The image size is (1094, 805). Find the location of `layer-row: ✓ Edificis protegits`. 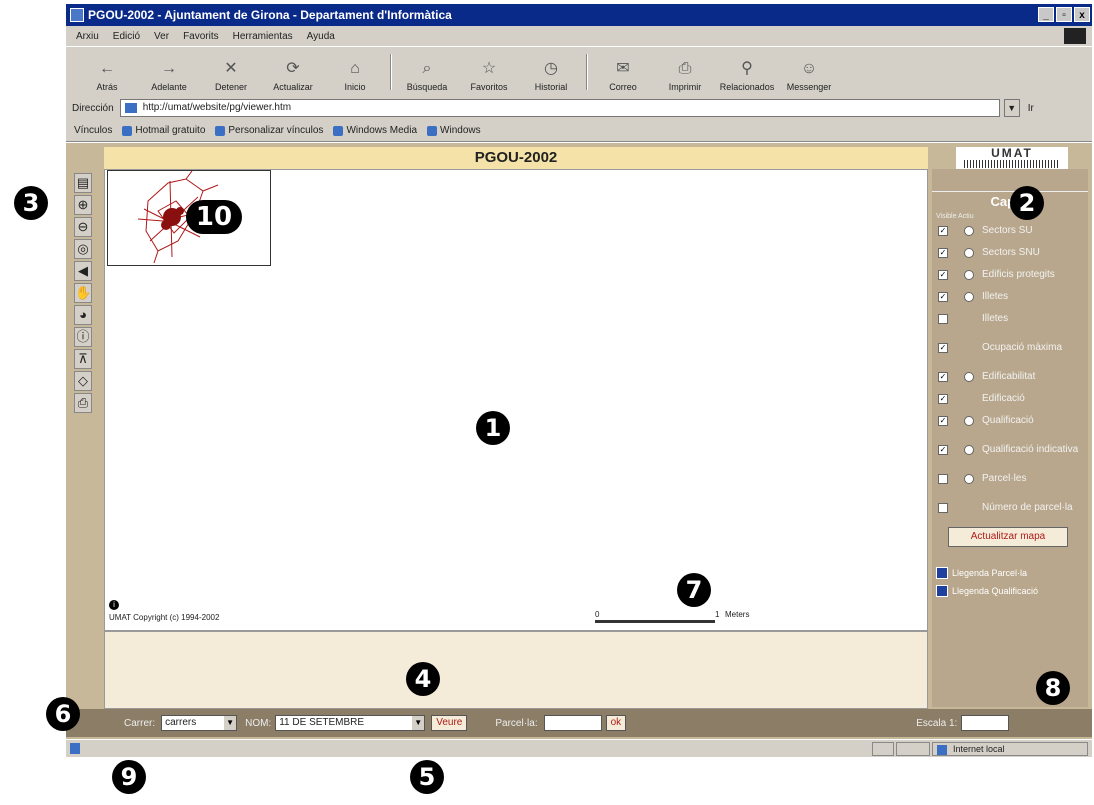

layer-row: ✓ Edificis protegits is located at coordinates (1010, 275).